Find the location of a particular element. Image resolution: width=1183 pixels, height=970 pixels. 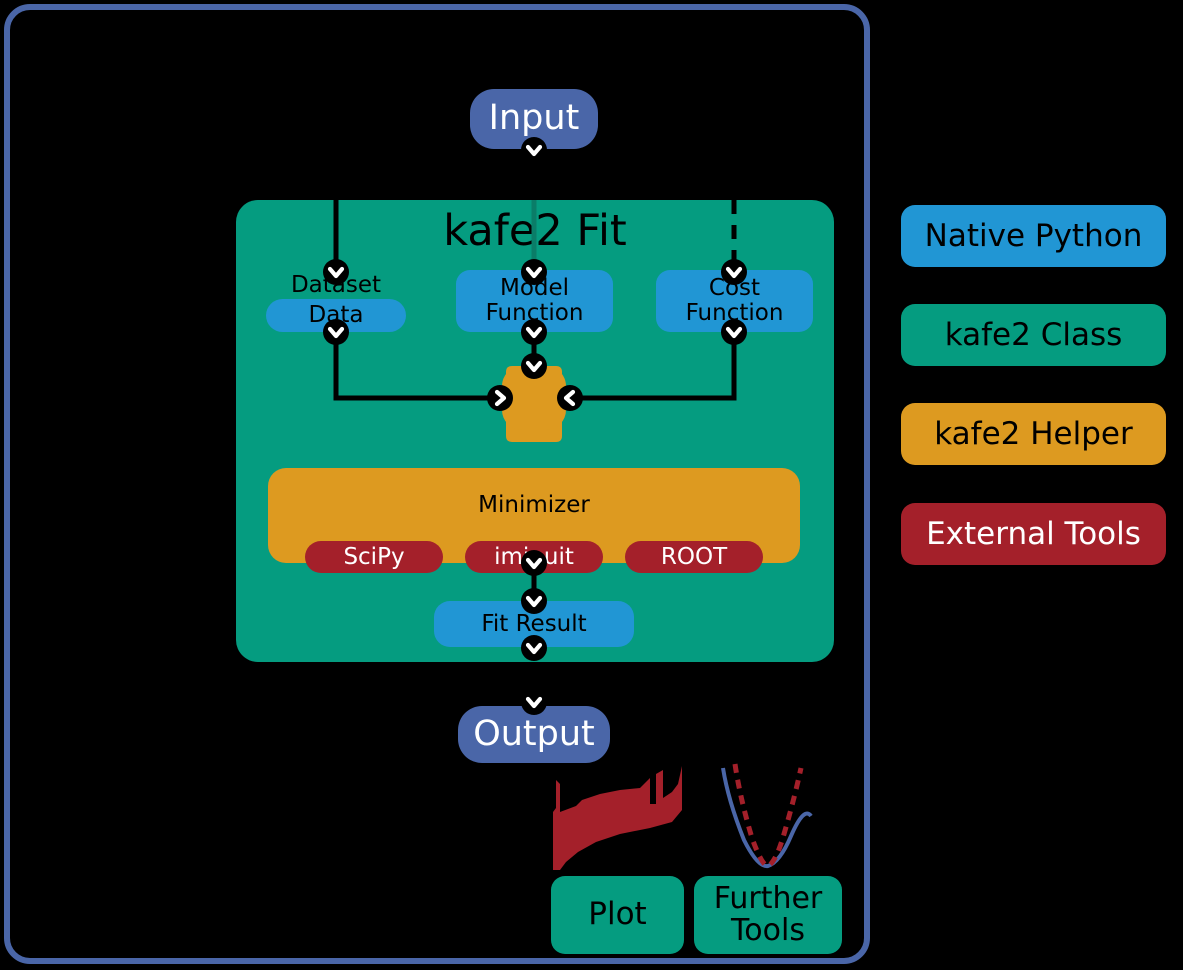

dataset-label: Dataset is located at coordinates (336, 285).